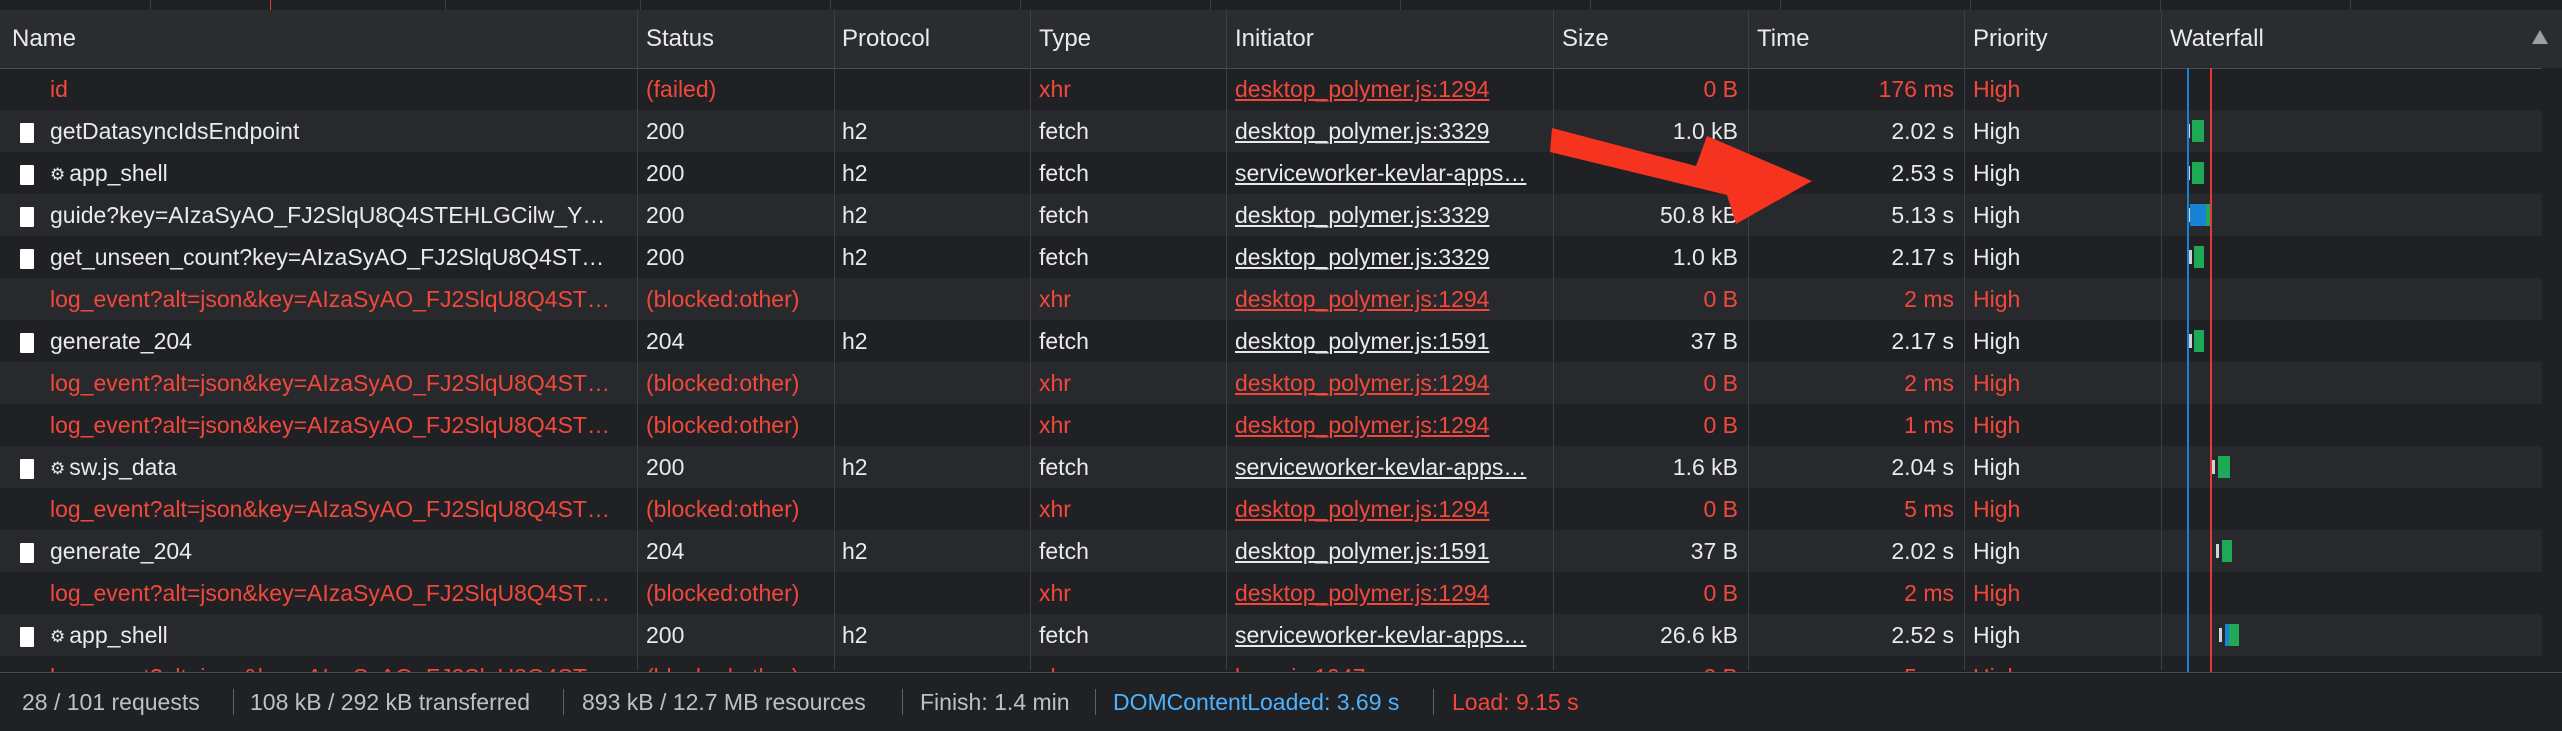 Image resolution: width=2562 pixels, height=731 pixels. I want to click on requests-count: 28 / 101 requests, so click(111, 702).